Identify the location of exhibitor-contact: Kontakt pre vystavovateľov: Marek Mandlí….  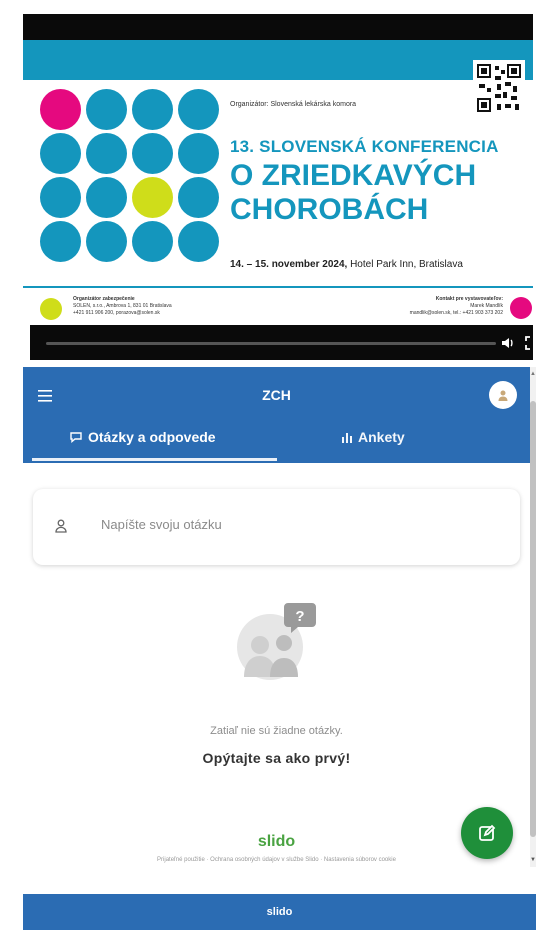
(456, 306).